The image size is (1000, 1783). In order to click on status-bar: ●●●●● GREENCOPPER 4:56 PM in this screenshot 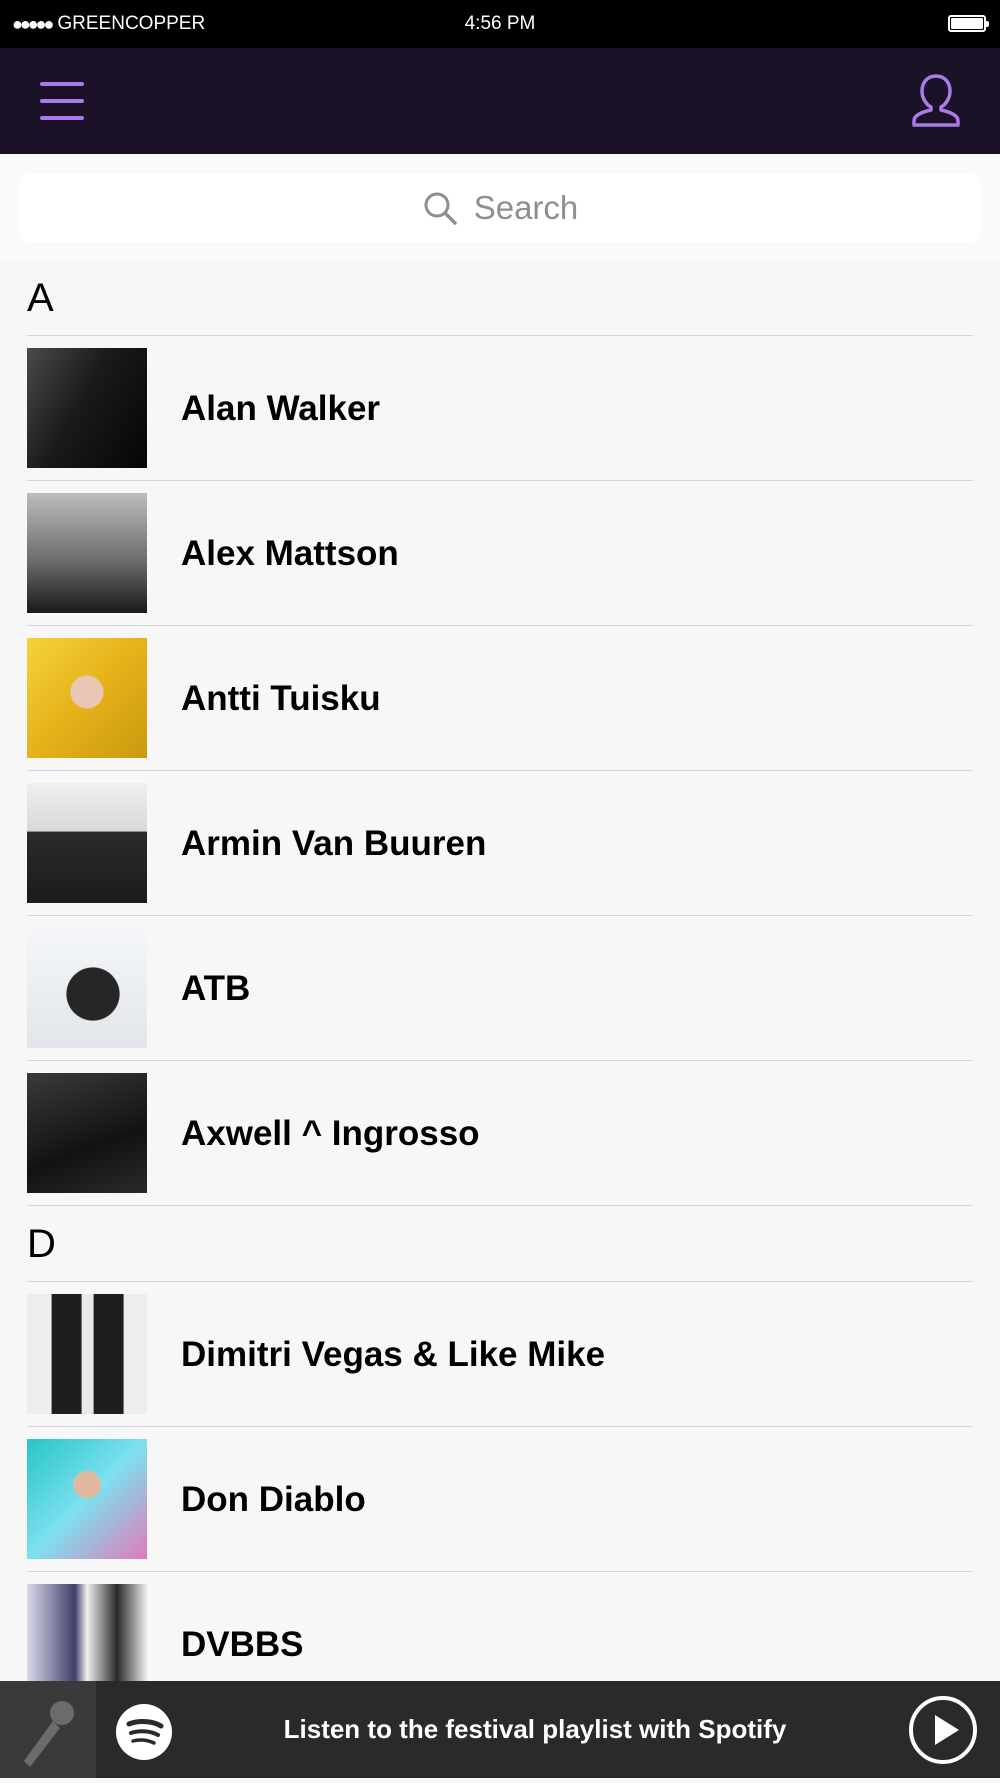, I will do `click(500, 24)`.